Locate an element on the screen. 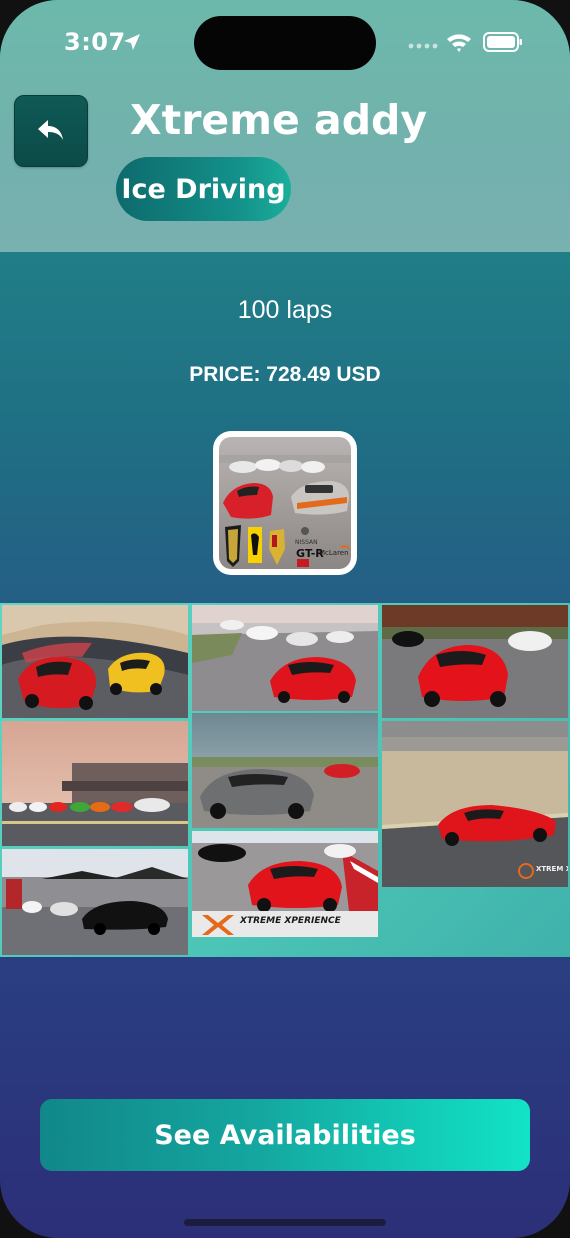  cellular-signal-icon is located at coordinates (423, 46).